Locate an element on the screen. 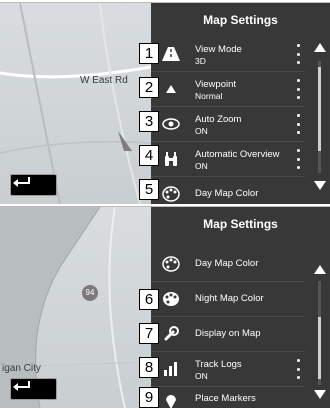 This screenshot has width=330, height=409. callout-8: 8 is located at coordinates (149, 367).